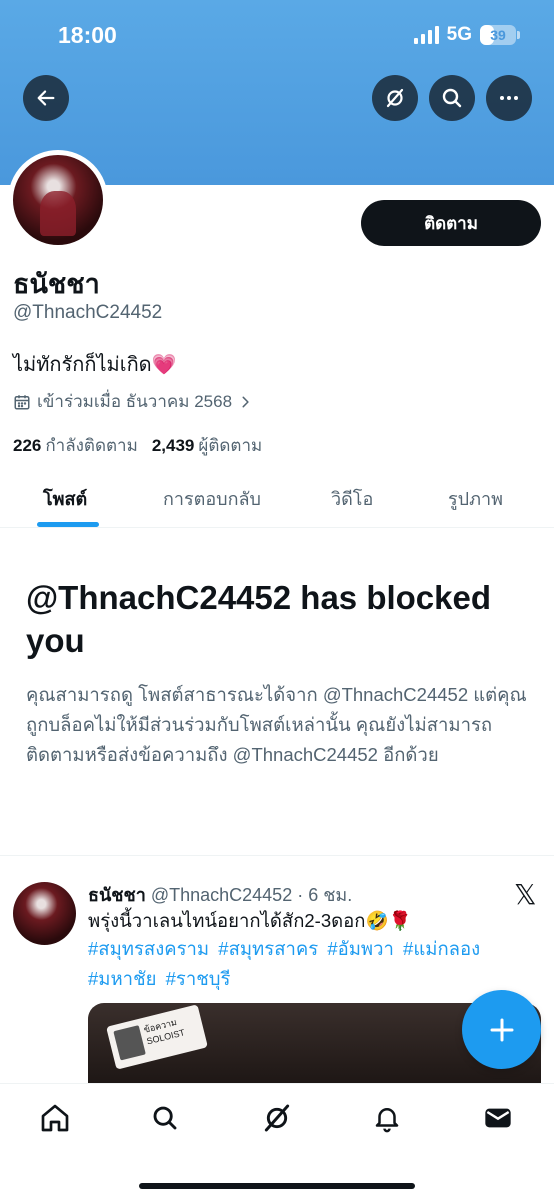 Image resolution: width=554 pixels, height=1200 pixels. I want to click on tab-posts: โพสต์, so click(65, 498).